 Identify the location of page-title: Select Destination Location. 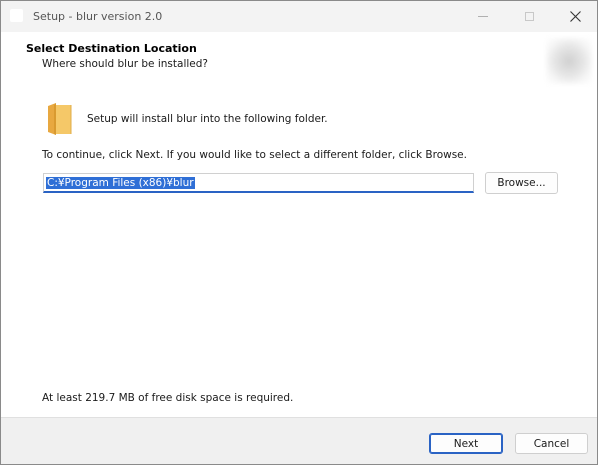
(111, 48).